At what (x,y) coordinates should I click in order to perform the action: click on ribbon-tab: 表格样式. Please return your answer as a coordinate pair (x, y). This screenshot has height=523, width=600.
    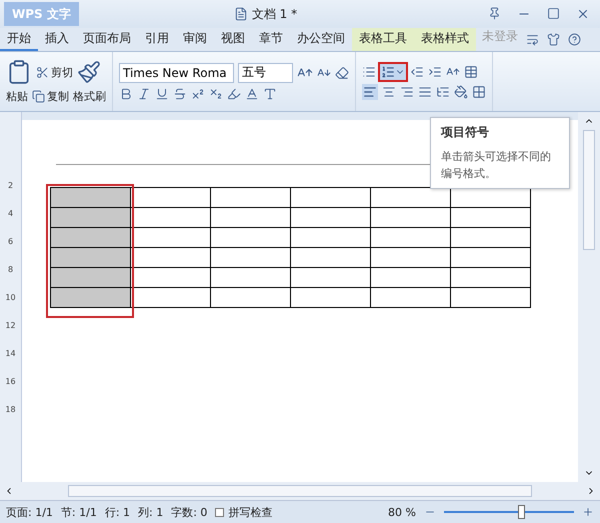
    Looking at the image, I should click on (445, 39).